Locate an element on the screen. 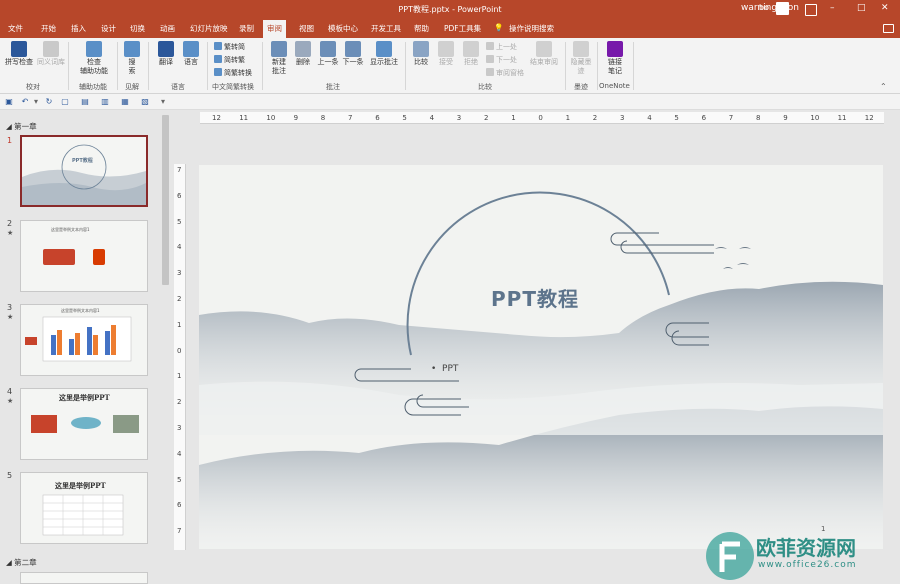  ruler-label: 4 is located at coordinates (179, 453).